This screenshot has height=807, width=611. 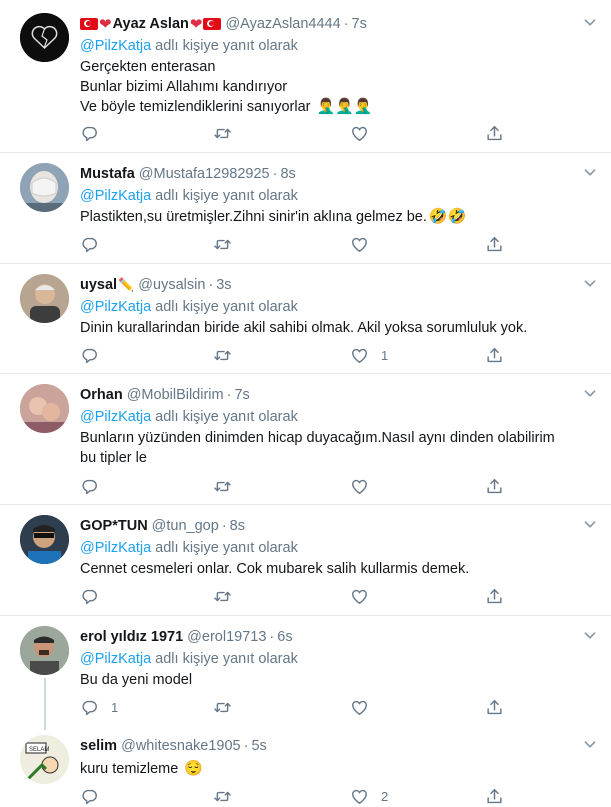 What do you see at coordinates (282, 24) in the screenshot?
I see `user-handle: @AyazAslan4444` at bounding box center [282, 24].